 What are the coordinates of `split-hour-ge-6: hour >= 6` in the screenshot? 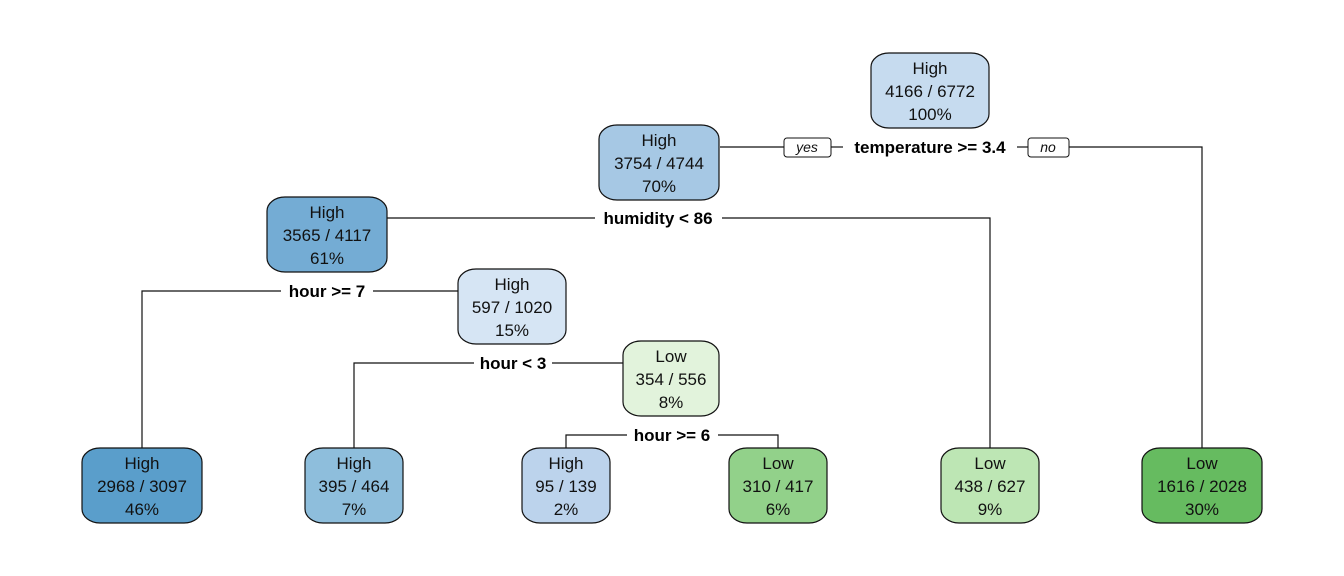 It's located at (672, 435).